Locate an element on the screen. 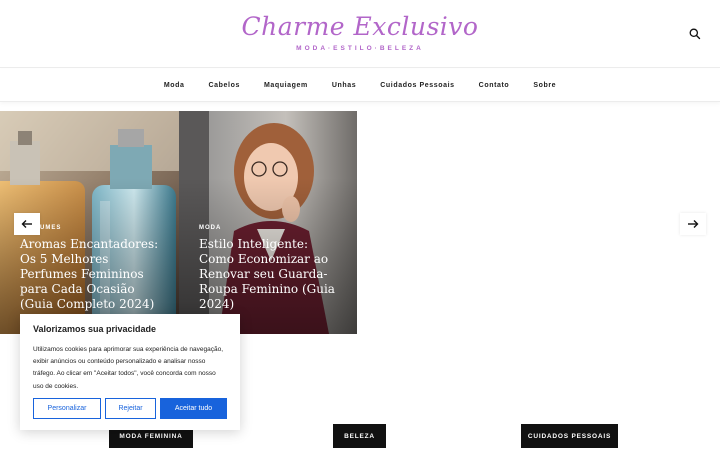  logo-script: Charme Exclusivo is located at coordinates (360, 26).